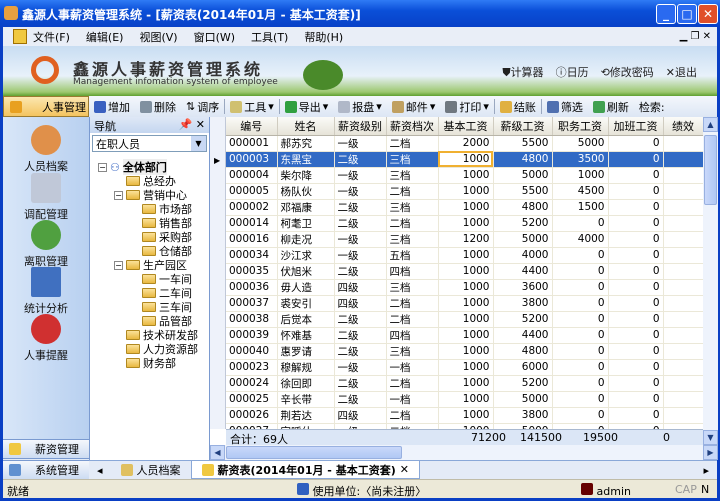 The height and width of the screenshot is (501, 720). What do you see at coordinates (465, 287) in the screenshot?
I see `table-row: 000036 毋人造 四级 三档 1000 3600 0 0` at bounding box center [465, 287].